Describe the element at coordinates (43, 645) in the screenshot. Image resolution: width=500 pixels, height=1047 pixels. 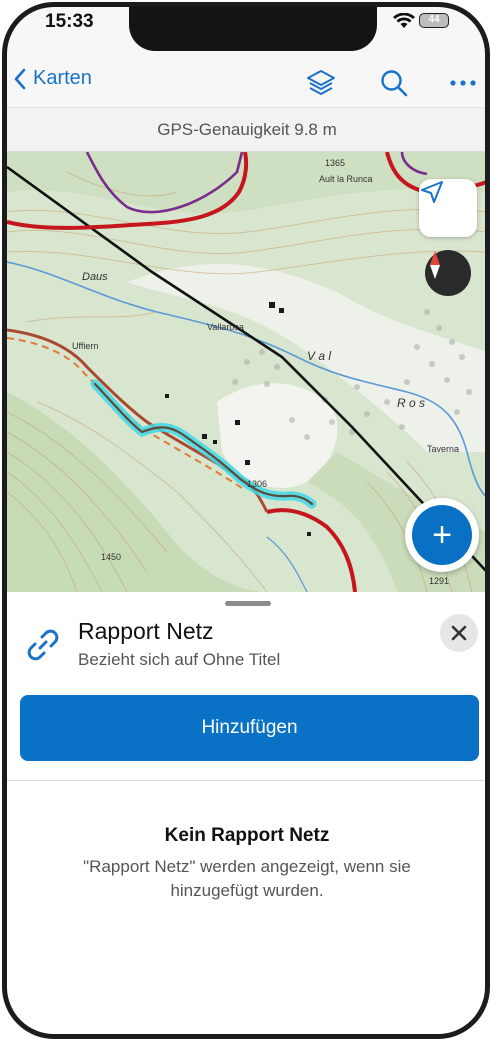
I see `link-icon` at that location.